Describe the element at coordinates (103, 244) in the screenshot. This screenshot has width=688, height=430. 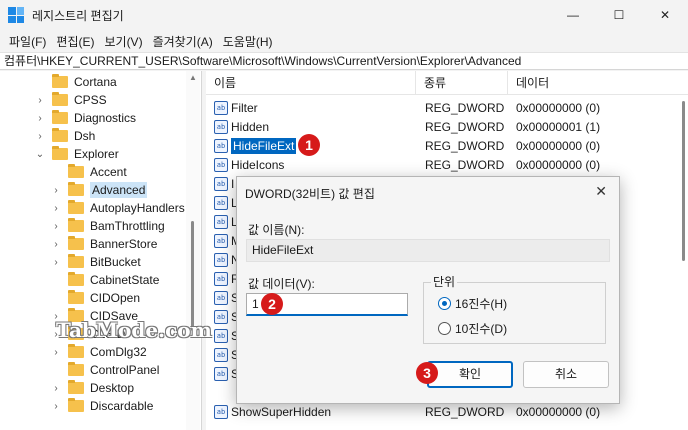
I see `tree-item: › BannerStore` at that location.